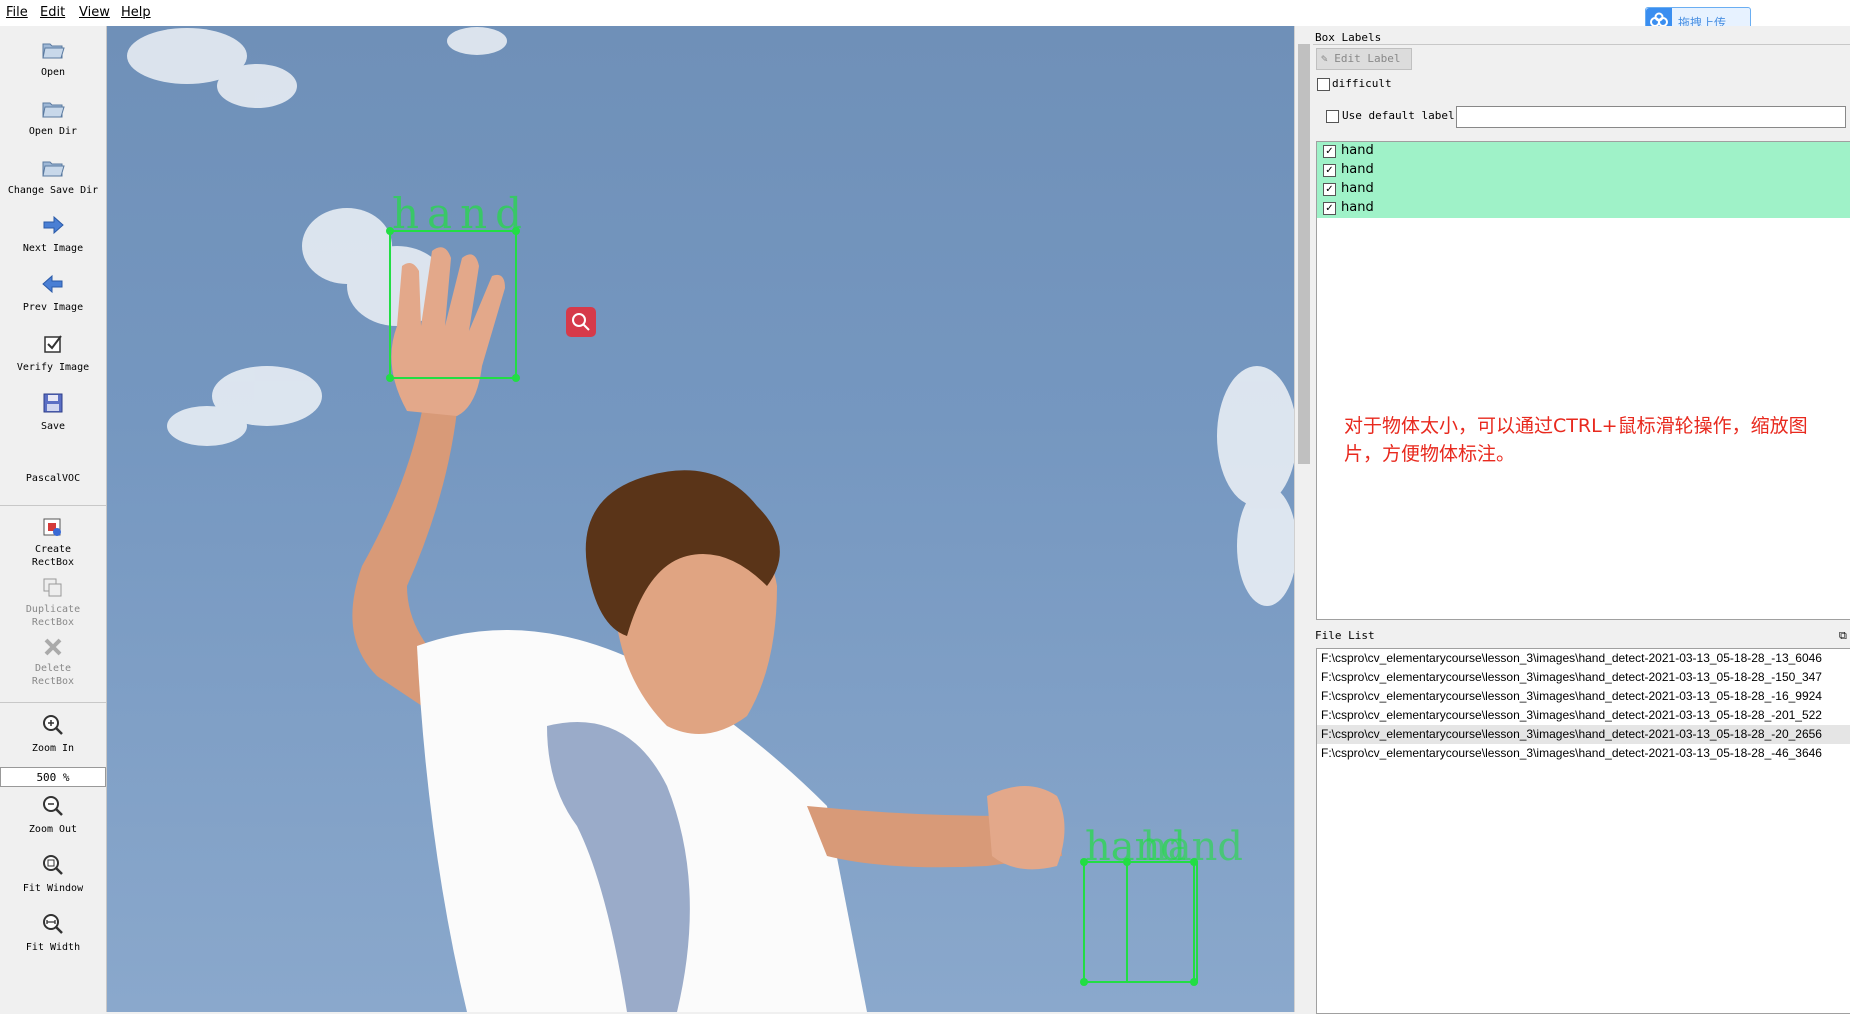 The image size is (1850, 1014). Describe the element at coordinates (1161, 905) in the screenshot. I see `bounding-box: hand hand` at that location.